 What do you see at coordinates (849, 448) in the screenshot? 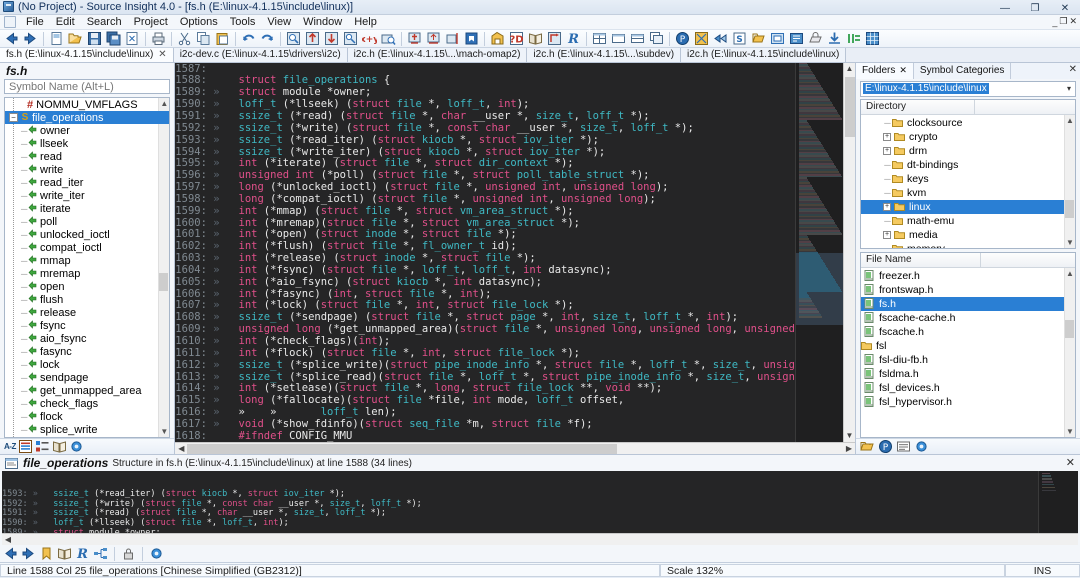
I see `scroll-right-icon: ▶` at bounding box center [849, 448].